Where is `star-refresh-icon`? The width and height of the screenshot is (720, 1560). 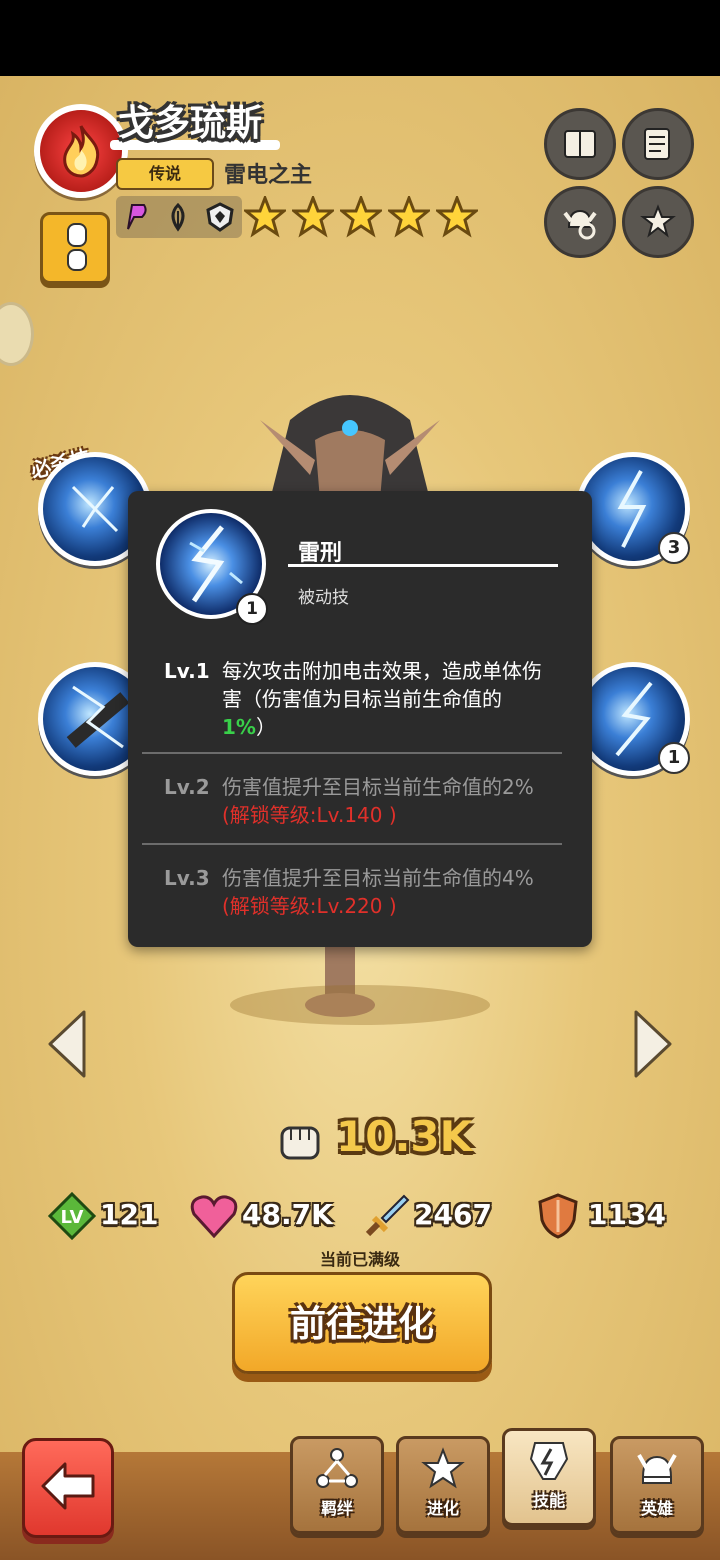
star-refresh-icon is located at coordinates (658, 221).